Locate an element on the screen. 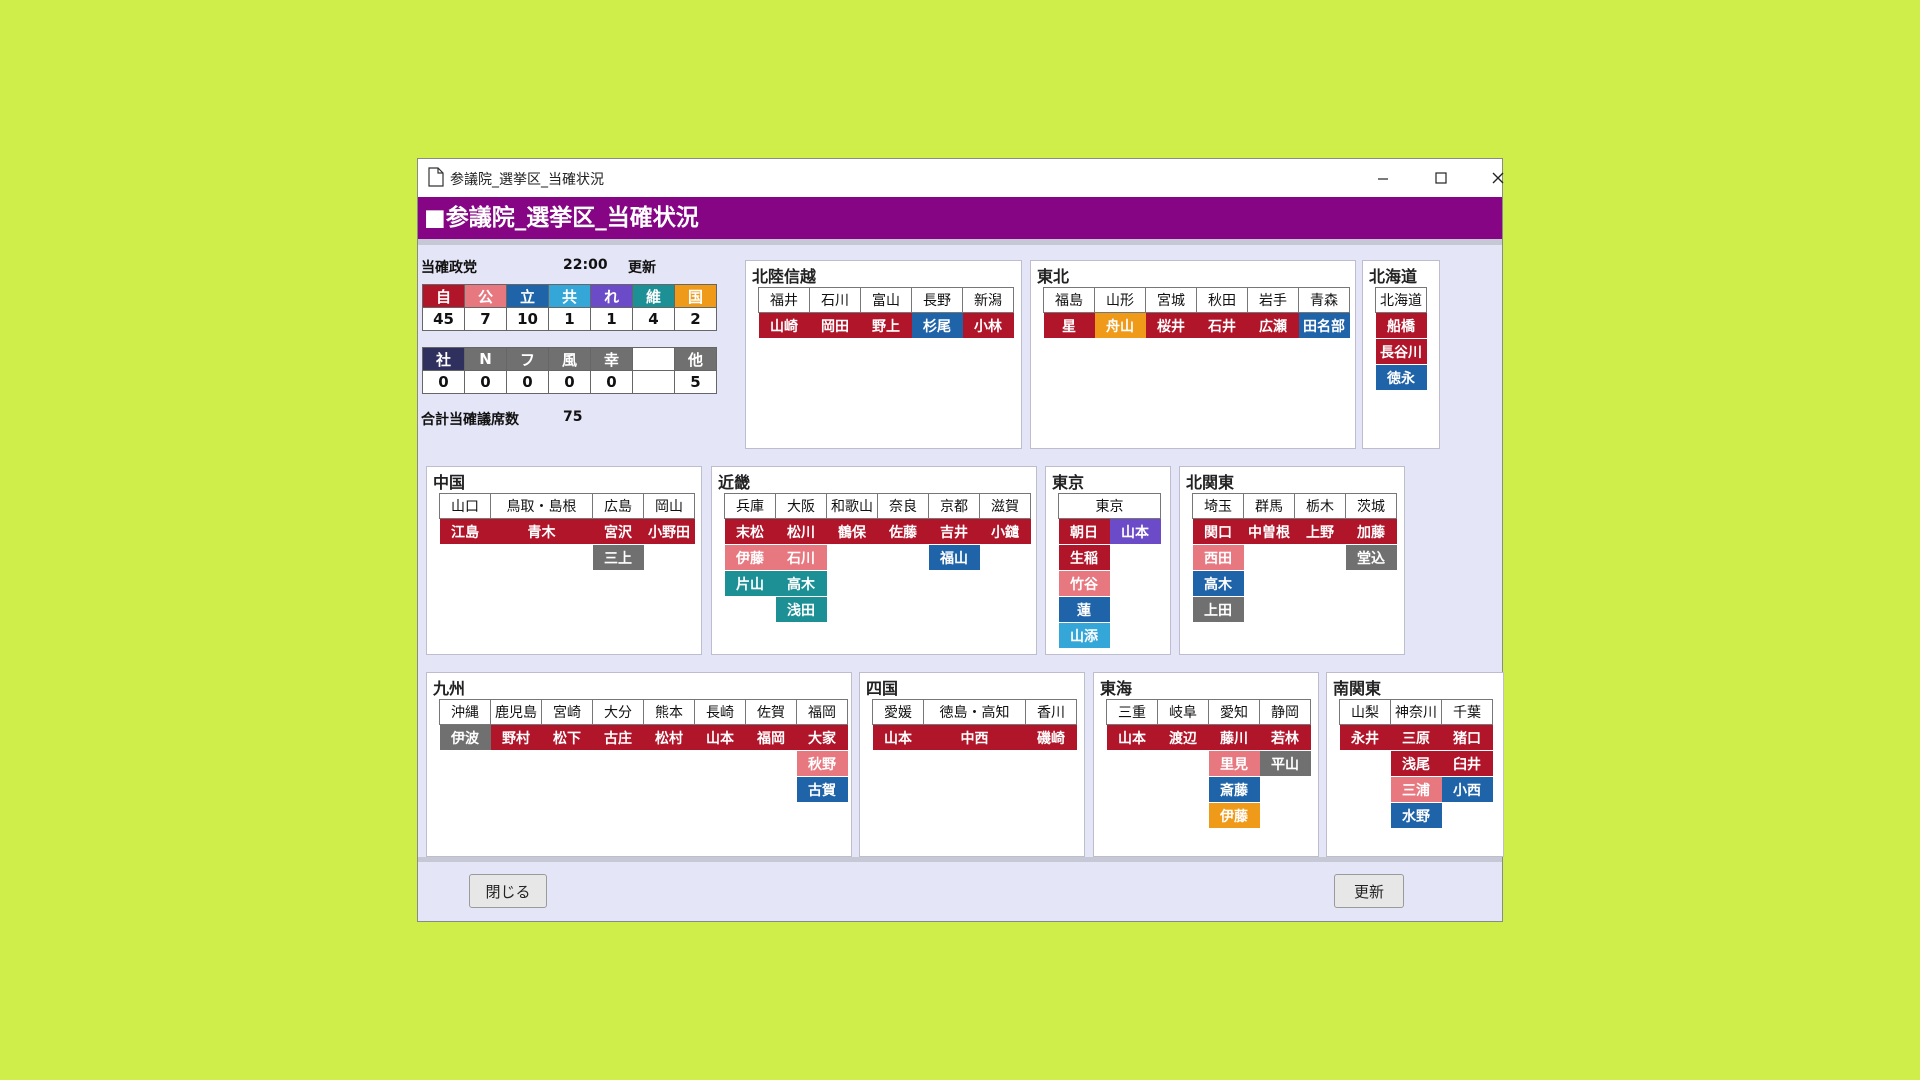 The width and height of the screenshot is (1920, 1080). region-title: 東海 is located at coordinates (1116, 688).